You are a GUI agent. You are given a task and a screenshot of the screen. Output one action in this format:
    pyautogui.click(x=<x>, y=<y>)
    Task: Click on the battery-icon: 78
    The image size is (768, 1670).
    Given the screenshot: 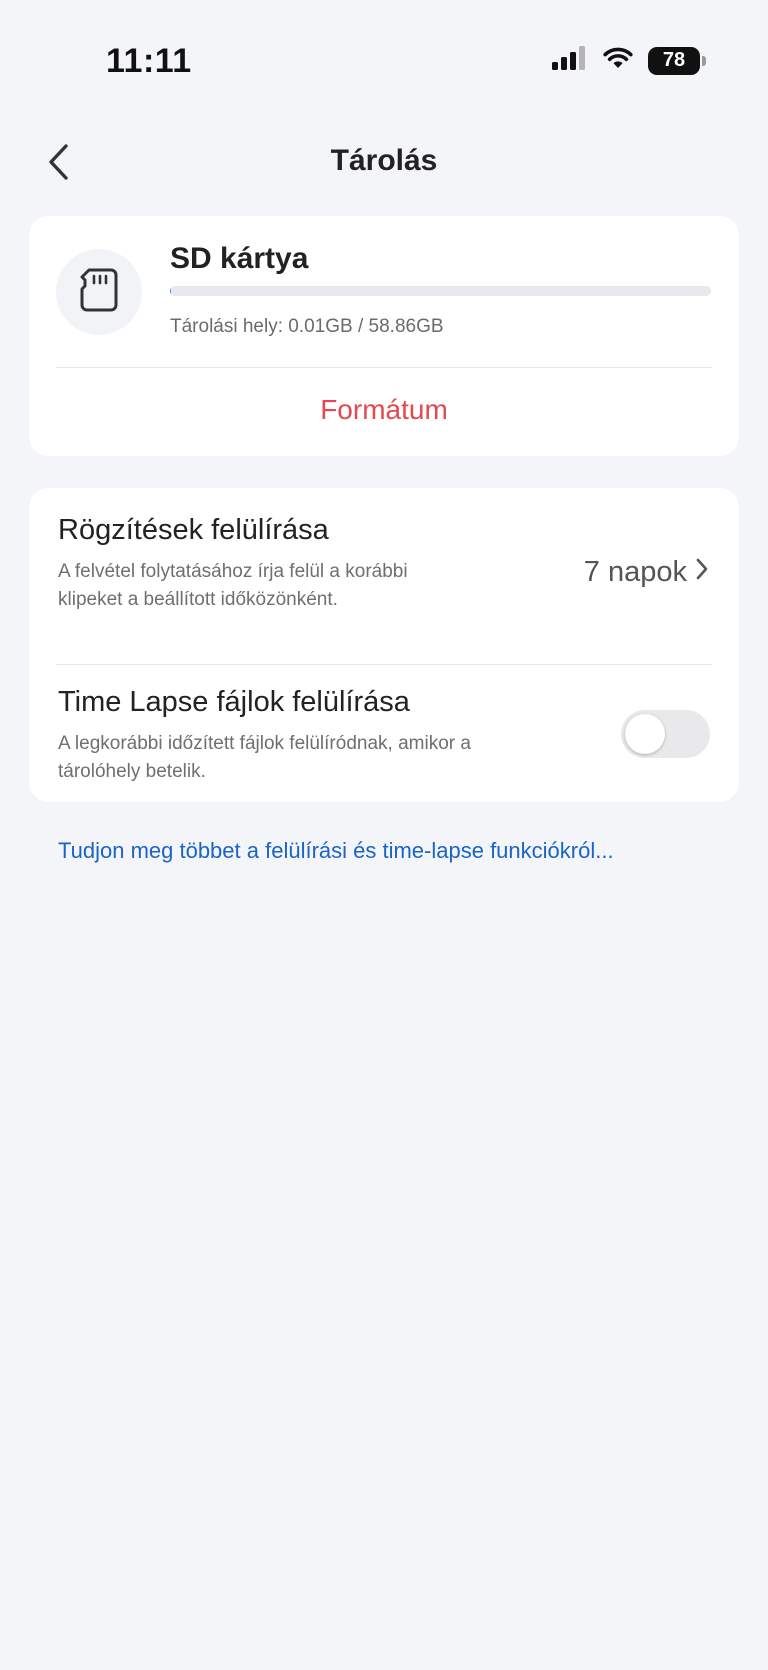 What is the action you would take?
    pyautogui.click(x=677, y=60)
    